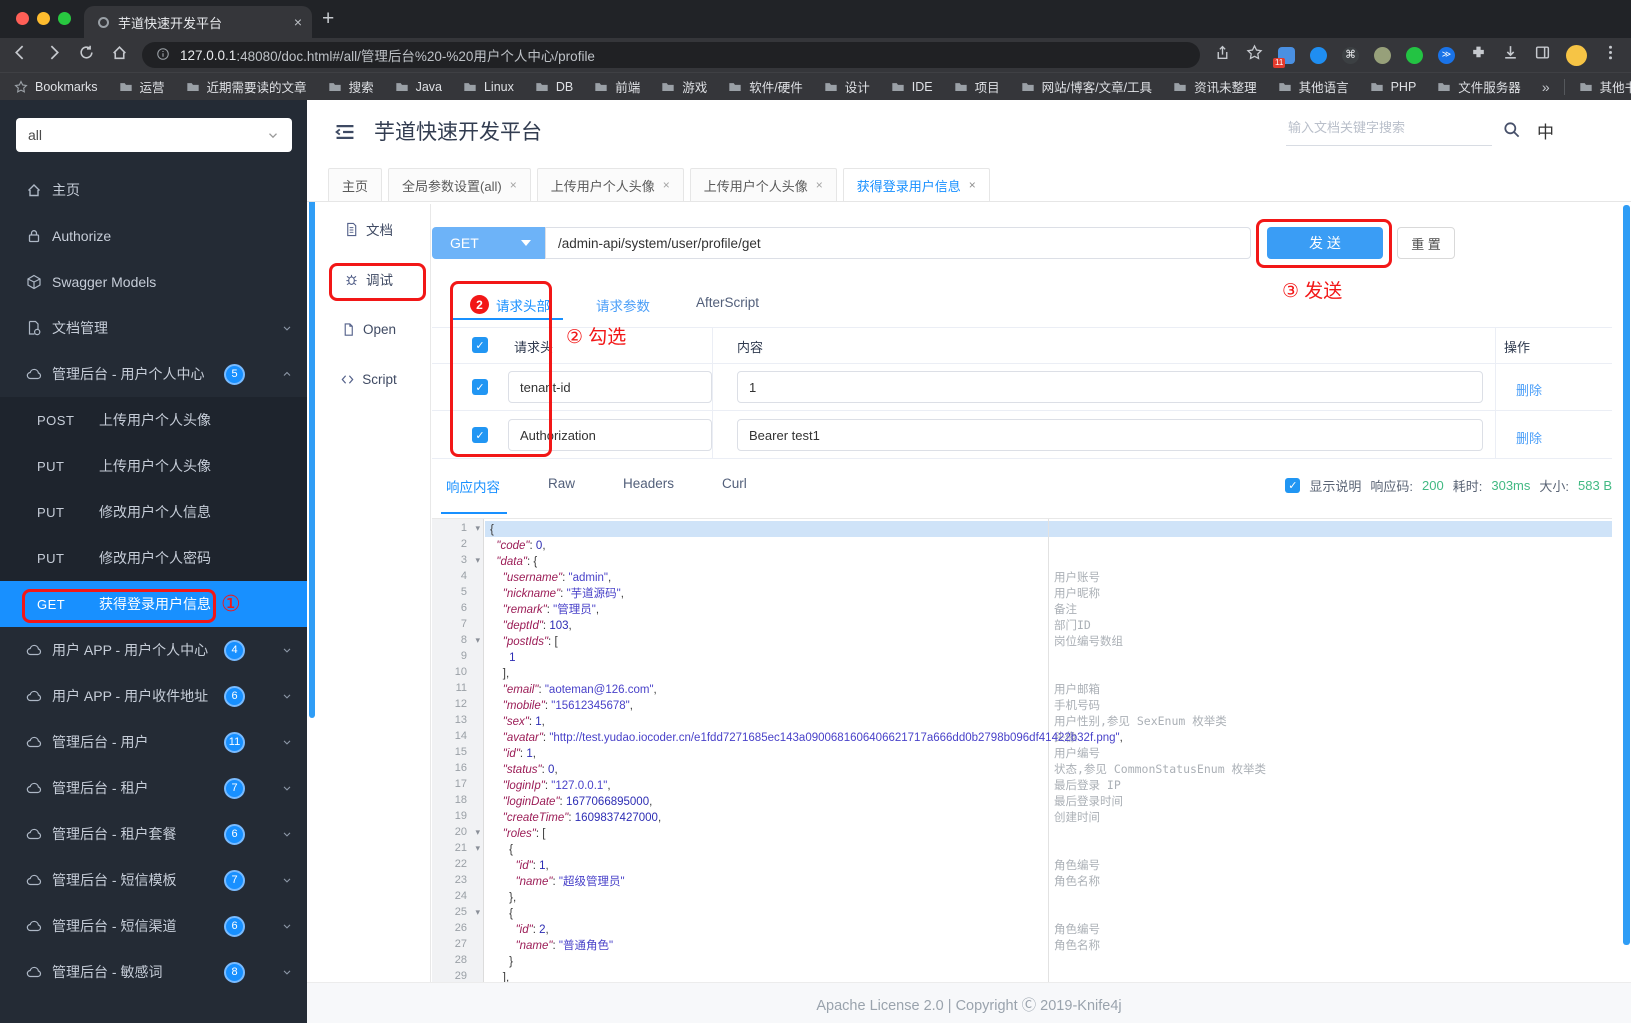  I want to click on collapse-menu-icon, so click(345, 132).